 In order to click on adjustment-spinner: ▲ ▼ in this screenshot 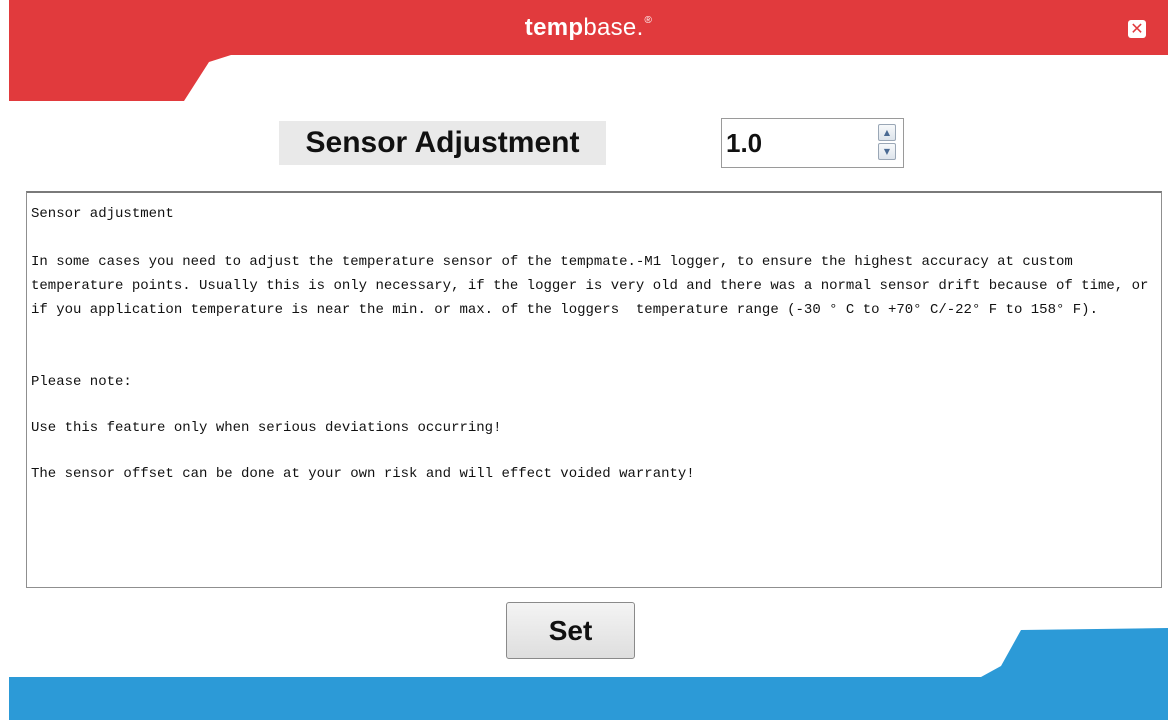, I will do `click(812, 143)`.